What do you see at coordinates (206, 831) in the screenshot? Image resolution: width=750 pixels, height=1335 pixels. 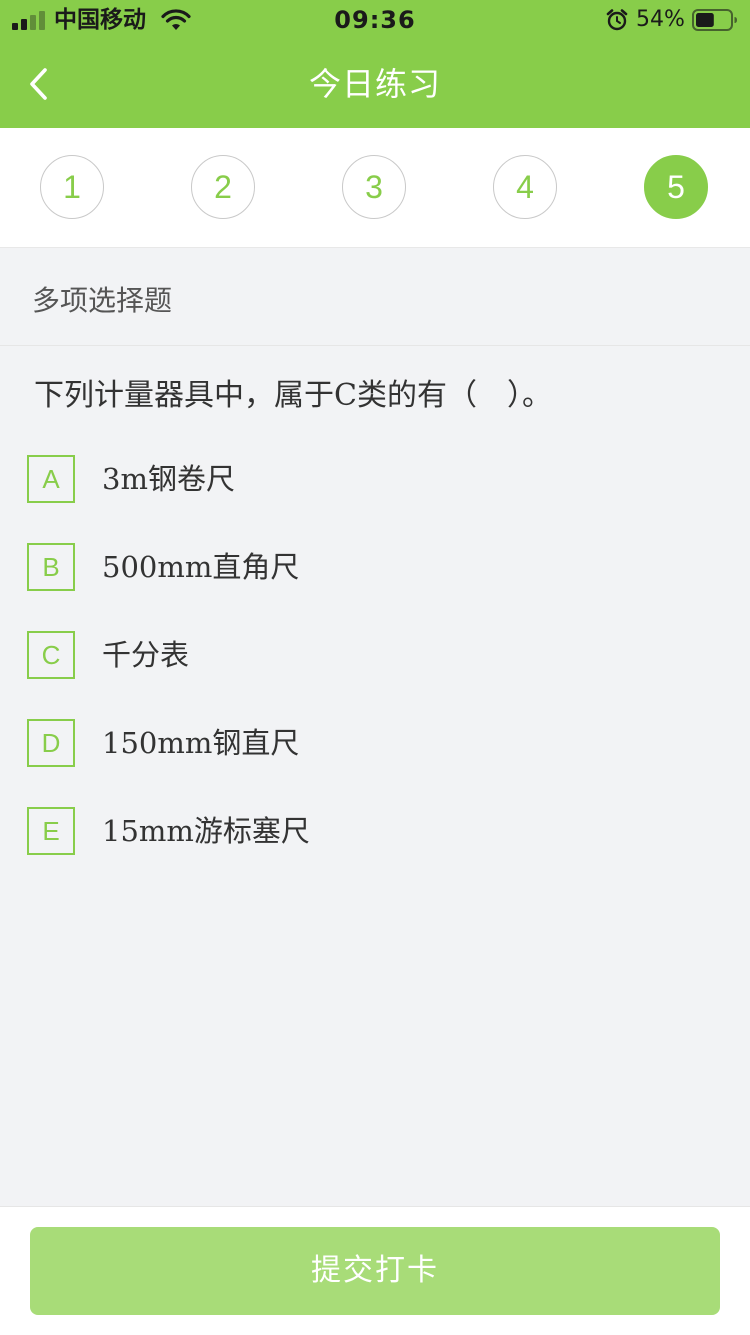 I see `option-text: 15mm游标塞尺` at bounding box center [206, 831].